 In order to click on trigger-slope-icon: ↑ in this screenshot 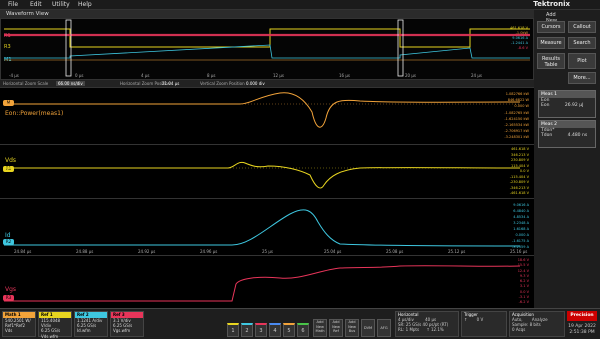, I will do `click(466, 319)`.